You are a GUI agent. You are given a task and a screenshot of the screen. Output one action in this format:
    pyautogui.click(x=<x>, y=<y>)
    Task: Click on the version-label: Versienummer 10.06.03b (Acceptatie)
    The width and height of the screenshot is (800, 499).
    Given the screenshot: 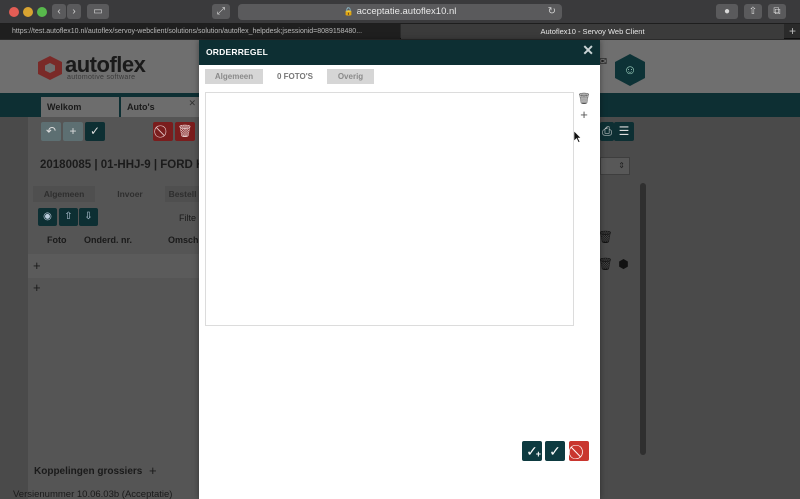 What is the action you would take?
    pyautogui.click(x=93, y=494)
    